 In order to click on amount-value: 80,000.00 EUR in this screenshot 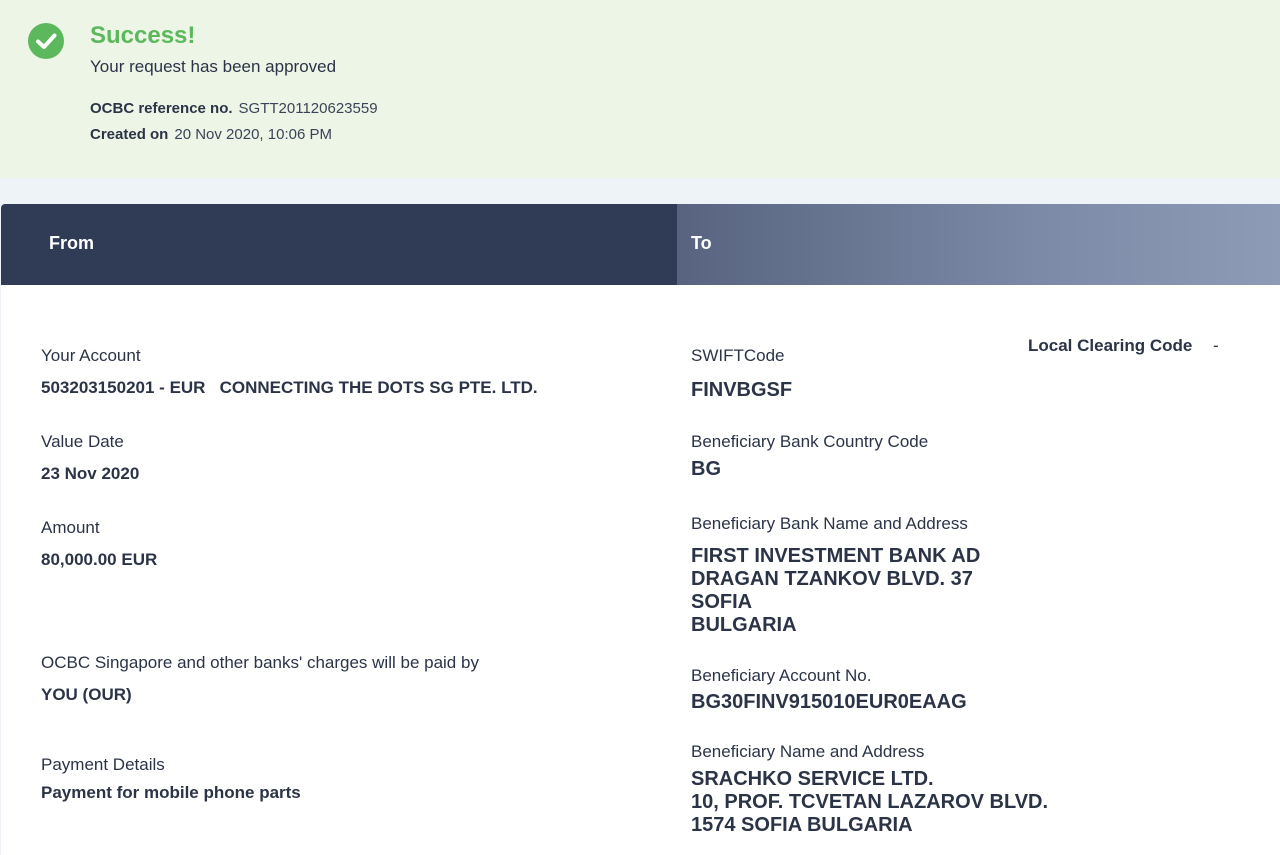, I will do `click(99, 559)`.